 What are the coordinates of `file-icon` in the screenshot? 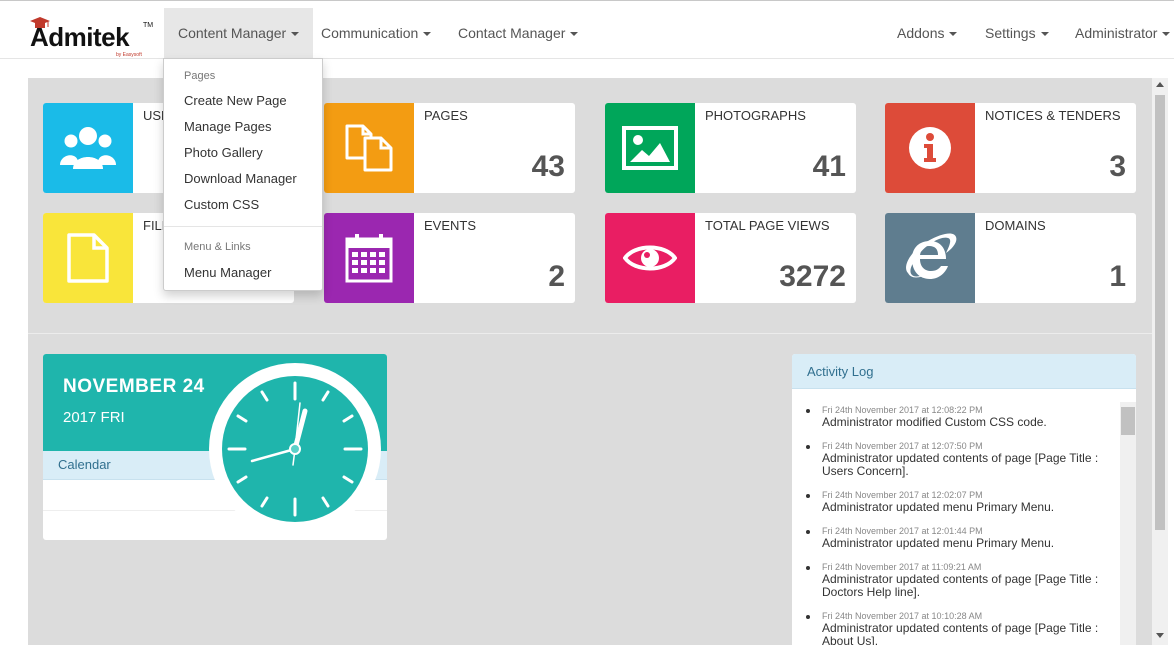 It's located at (88, 258).